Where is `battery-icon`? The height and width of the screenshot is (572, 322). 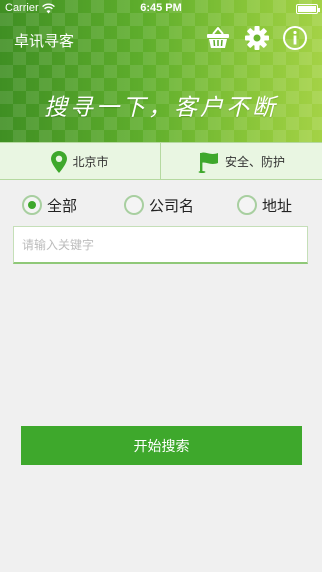
battery-icon is located at coordinates (308, 9).